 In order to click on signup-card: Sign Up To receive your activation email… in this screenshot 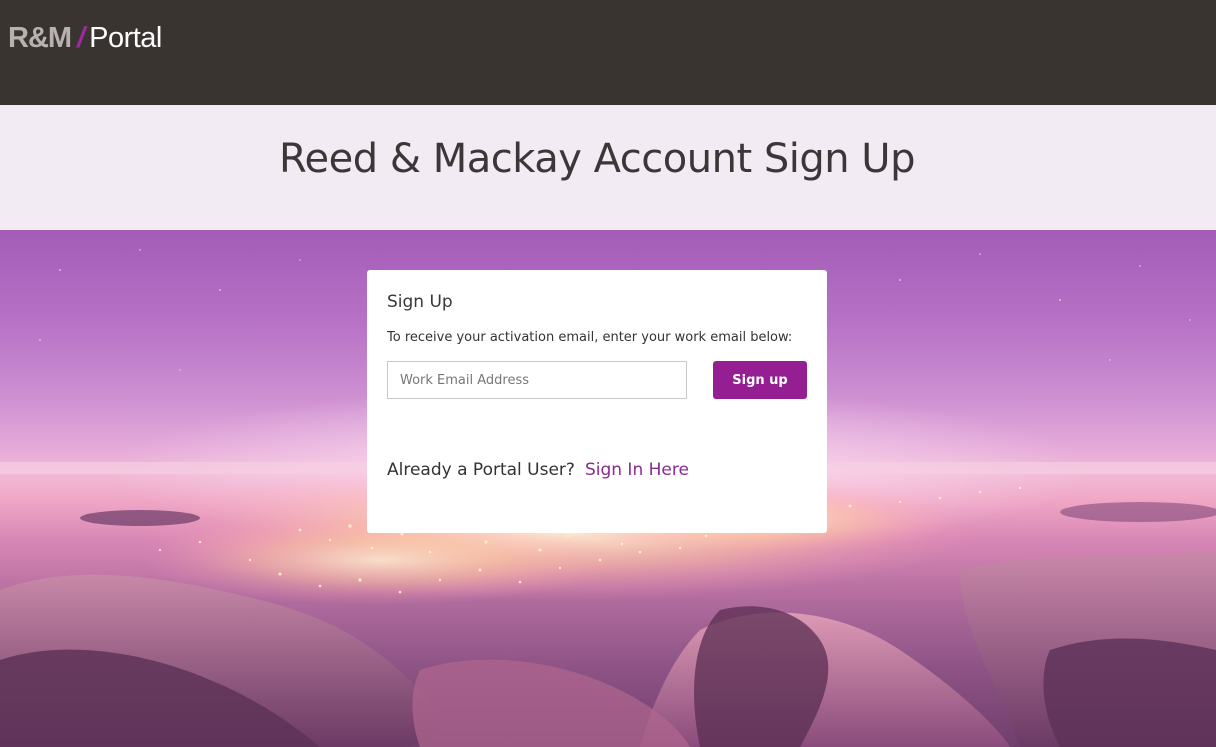, I will do `click(597, 401)`.